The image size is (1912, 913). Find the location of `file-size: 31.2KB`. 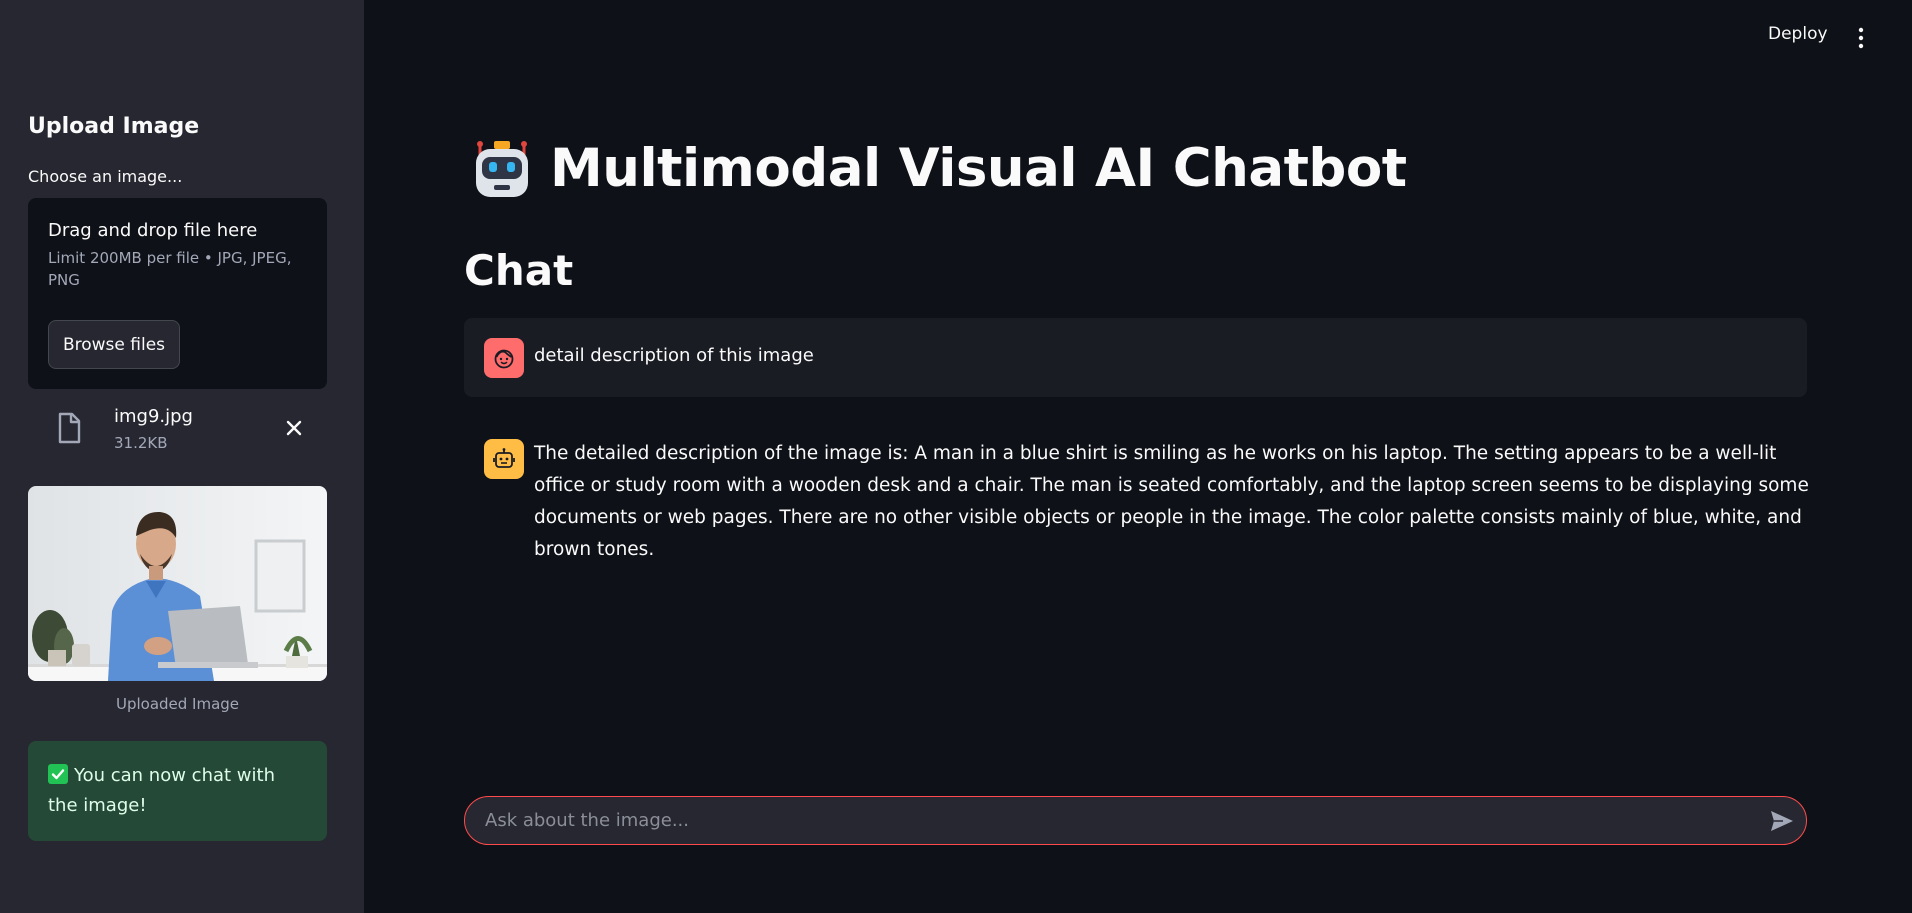

file-size: 31.2KB is located at coordinates (141, 443).